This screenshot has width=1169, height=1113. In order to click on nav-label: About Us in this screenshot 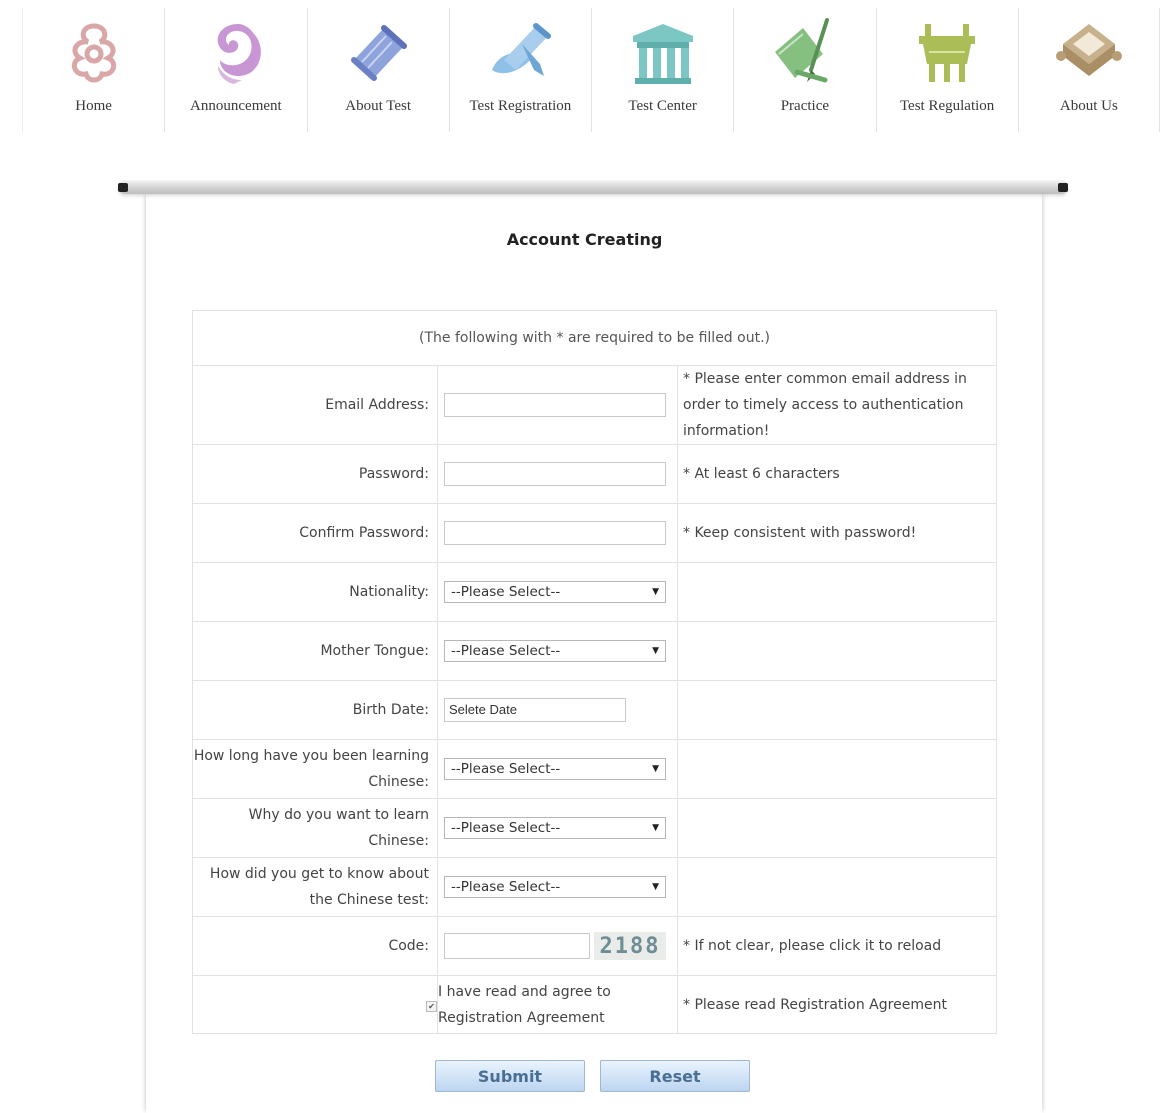, I will do `click(1088, 106)`.